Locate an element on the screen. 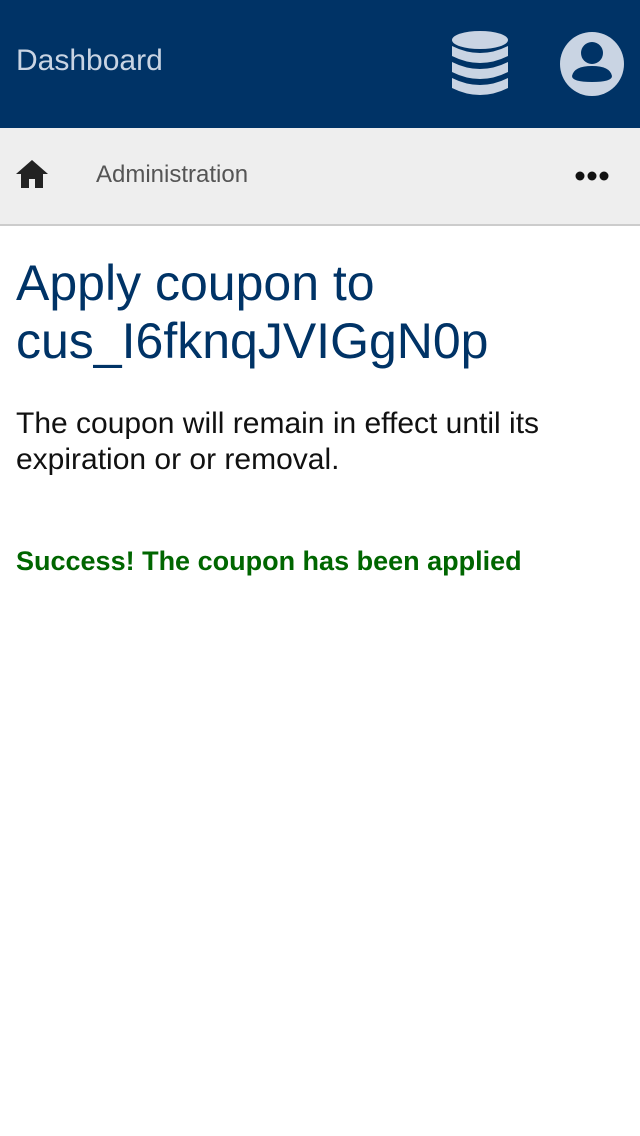 The image size is (640, 1136). top-app-bar: Dashboard is located at coordinates (320, 64).